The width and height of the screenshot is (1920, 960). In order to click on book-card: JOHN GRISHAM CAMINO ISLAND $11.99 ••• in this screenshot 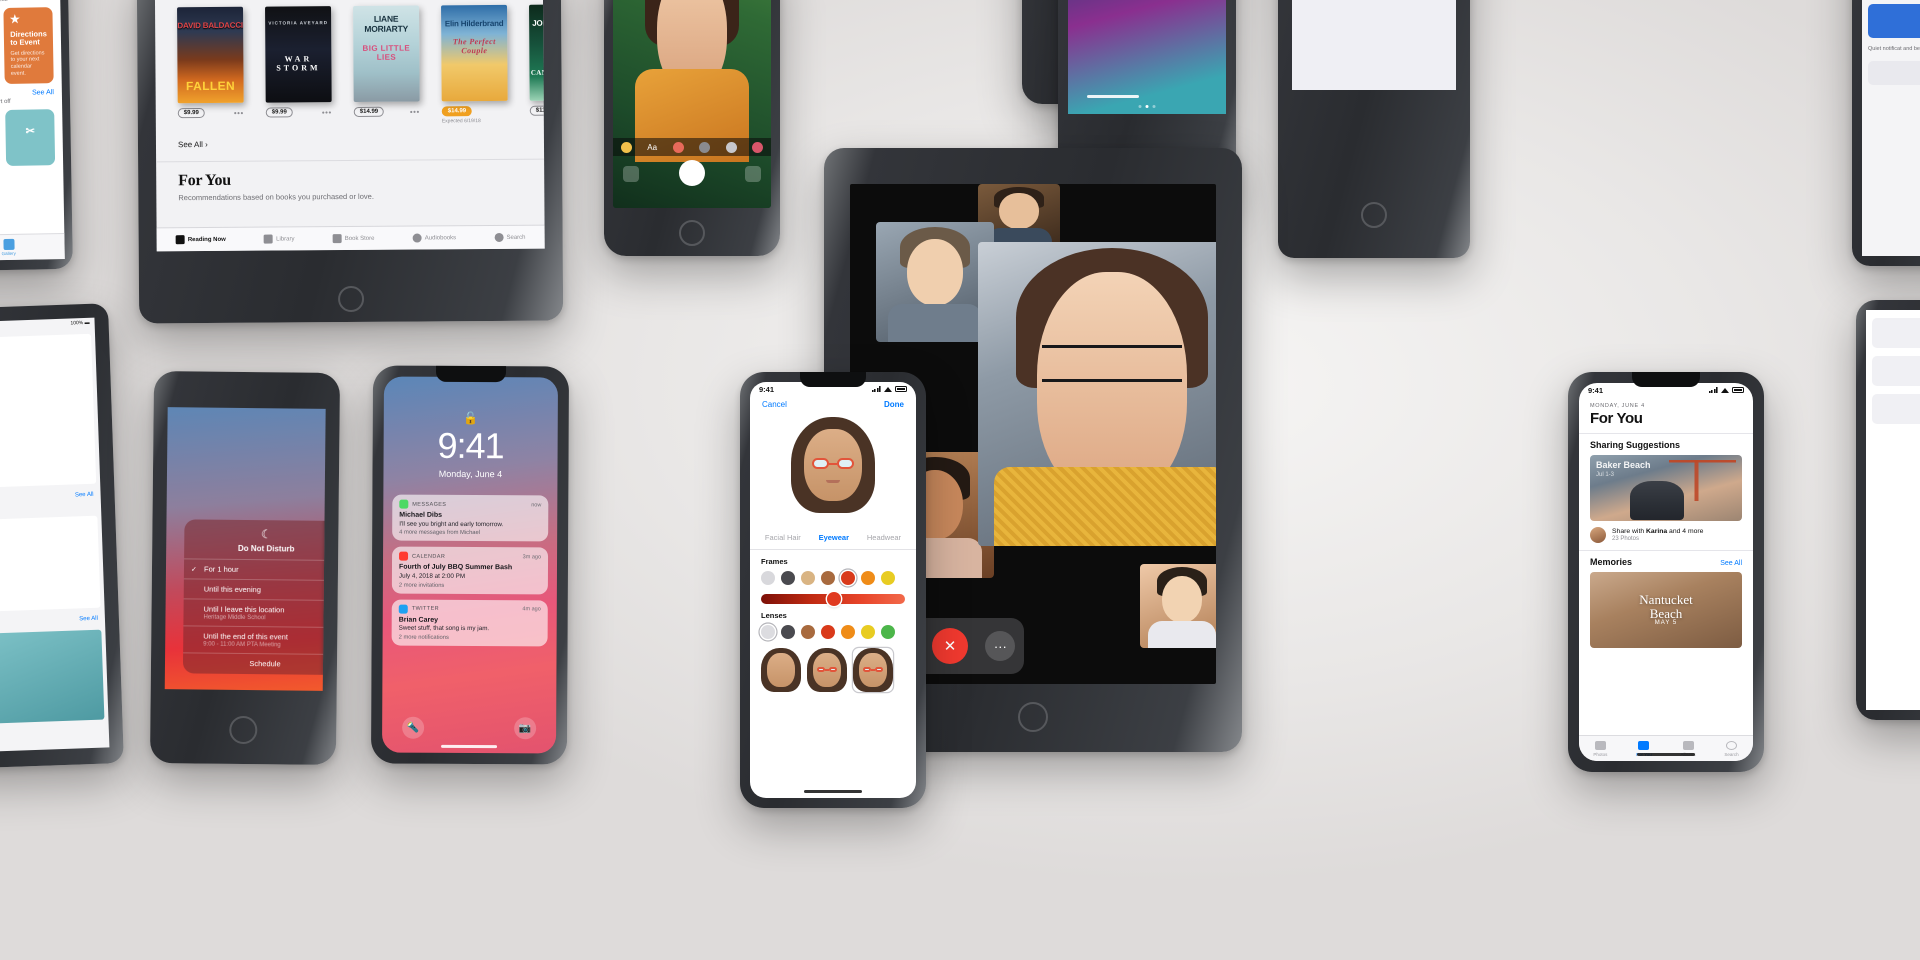, I will do `click(537, 63)`.